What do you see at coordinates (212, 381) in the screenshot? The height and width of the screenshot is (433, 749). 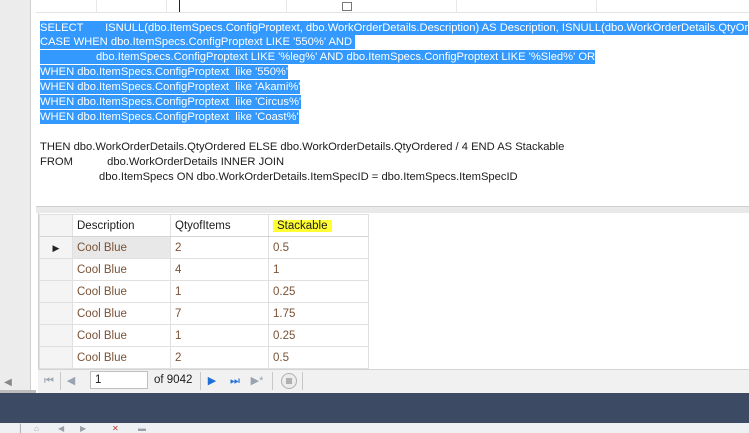 I see `next-page-icon: ▶` at bounding box center [212, 381].